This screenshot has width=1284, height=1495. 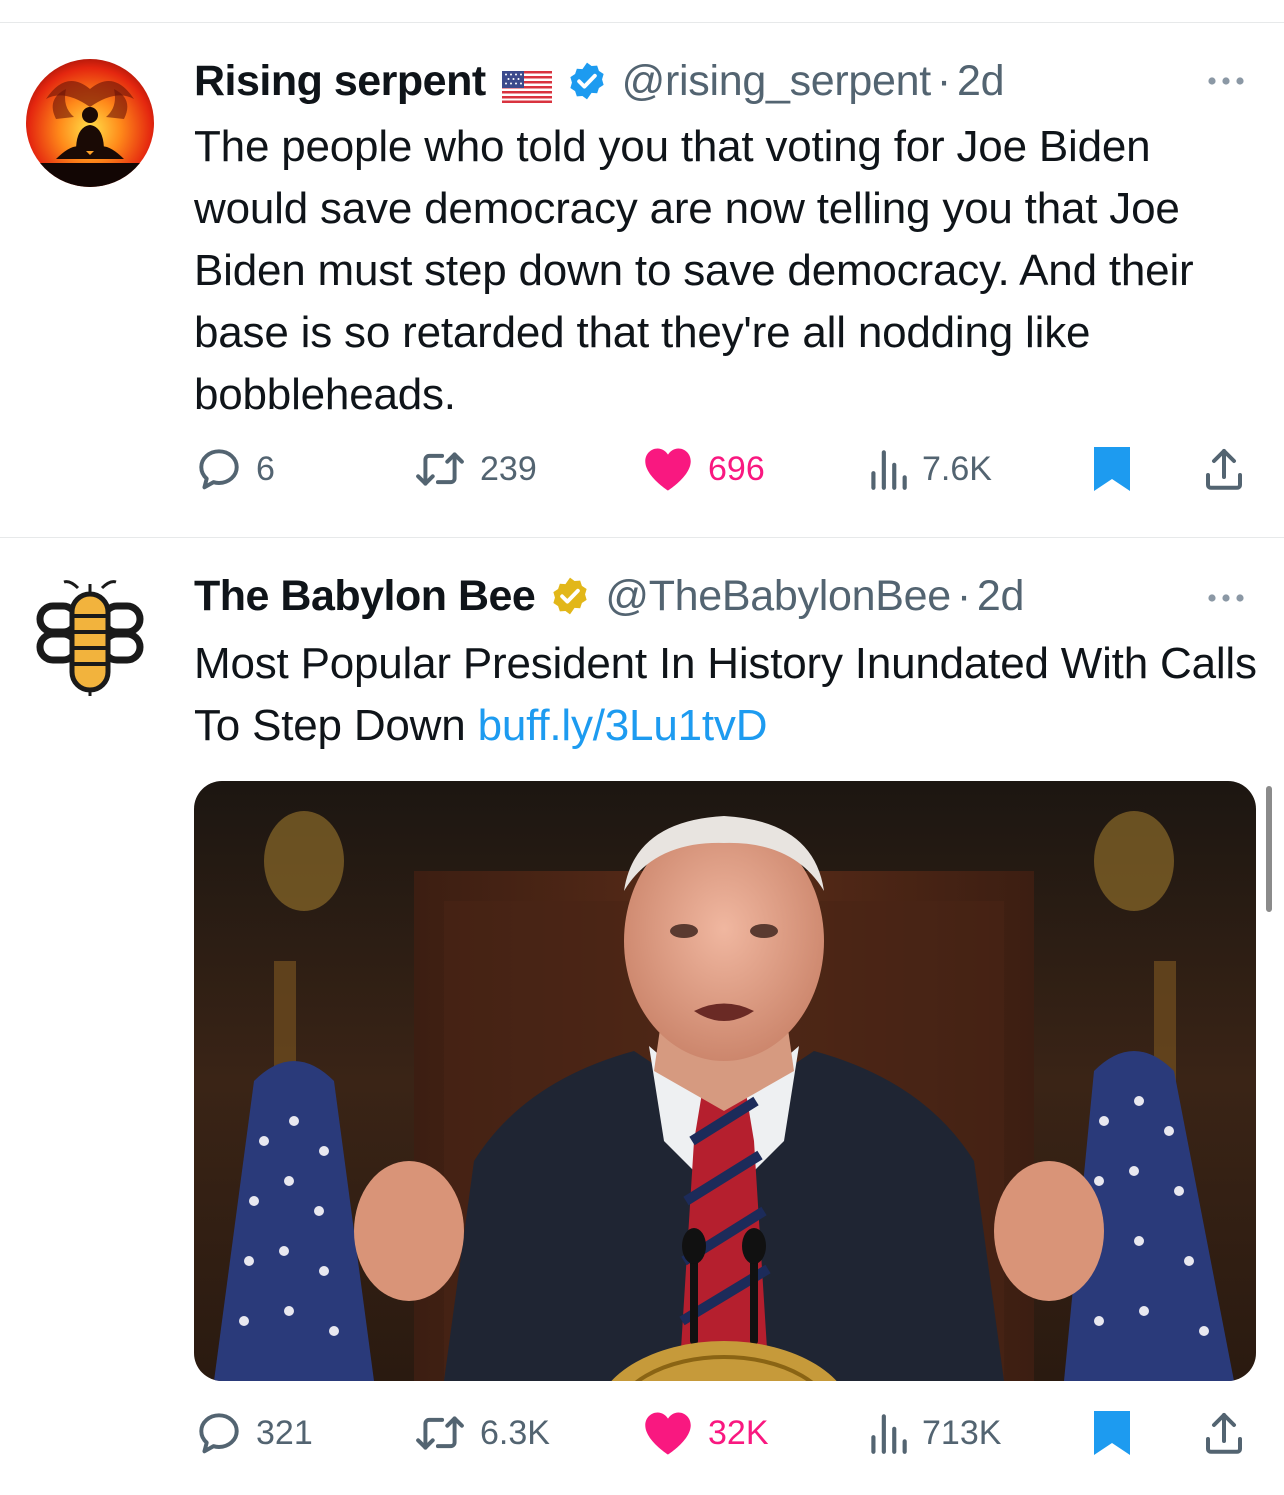 I want to click on reply-count: 6, so click(x=265, y=468).